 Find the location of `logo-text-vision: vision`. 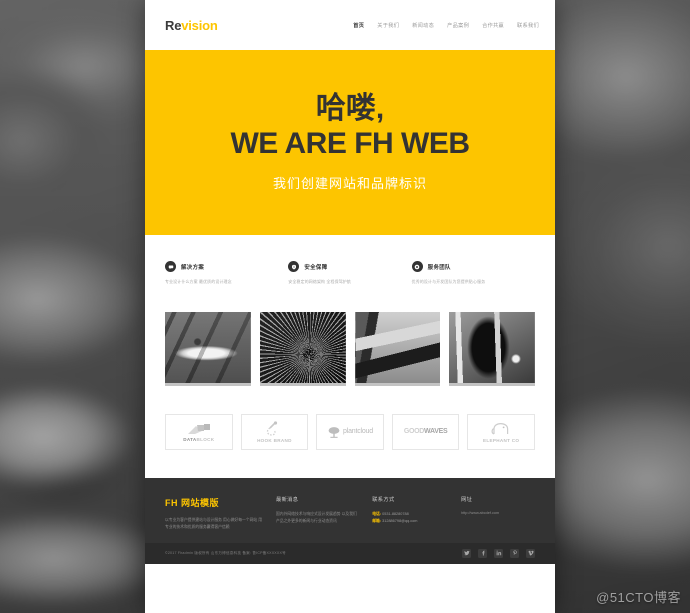

logo-text-vision: vision is located at coordinates (199, 25).